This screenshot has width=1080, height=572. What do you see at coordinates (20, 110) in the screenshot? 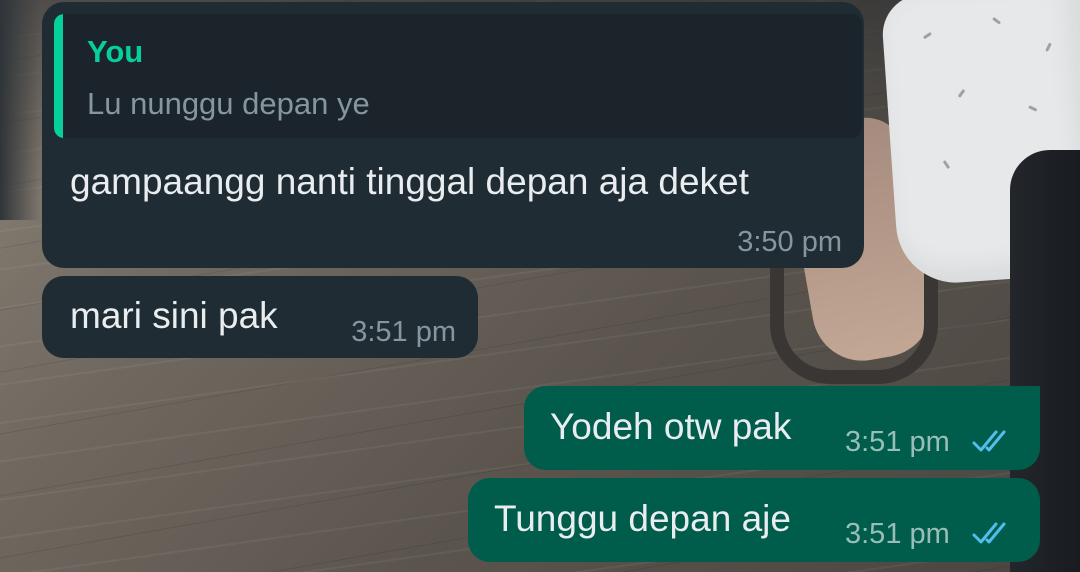
I see `wallpaper-shade-left` at bounding box center [20, 110].